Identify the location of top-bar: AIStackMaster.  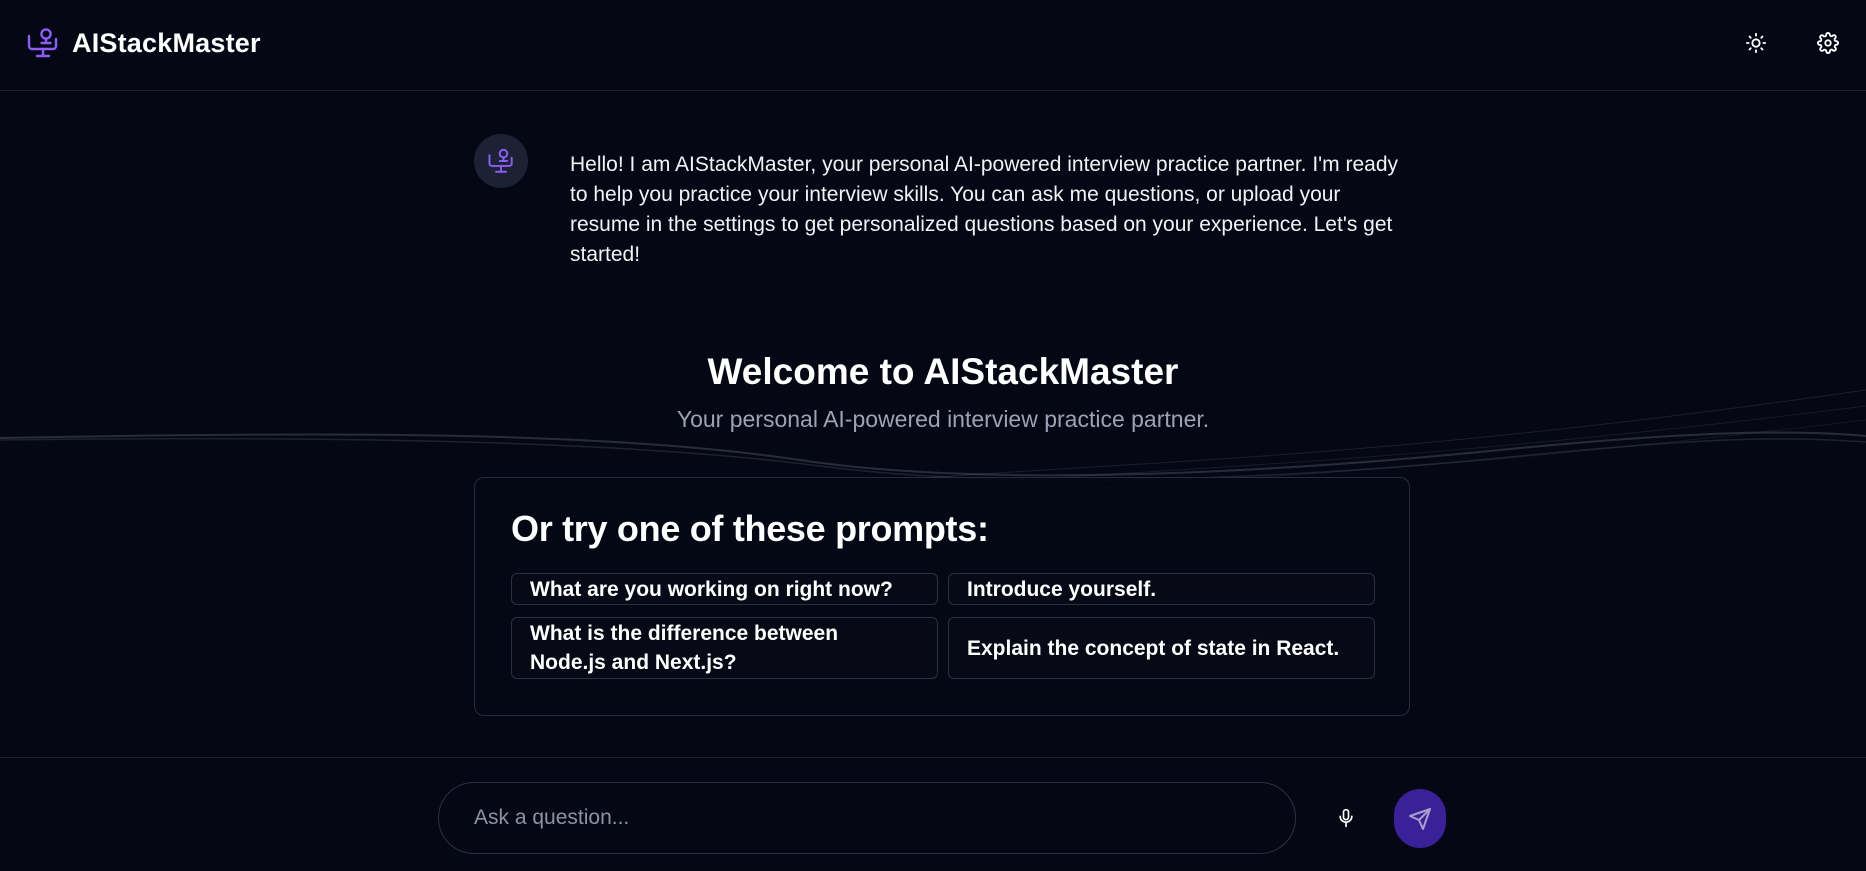
(933, 45).